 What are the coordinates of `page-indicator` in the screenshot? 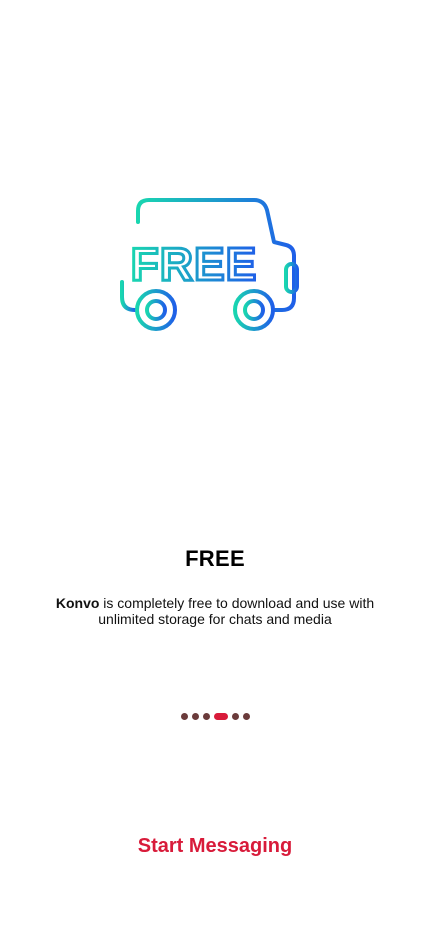 It's located at (215, 716).